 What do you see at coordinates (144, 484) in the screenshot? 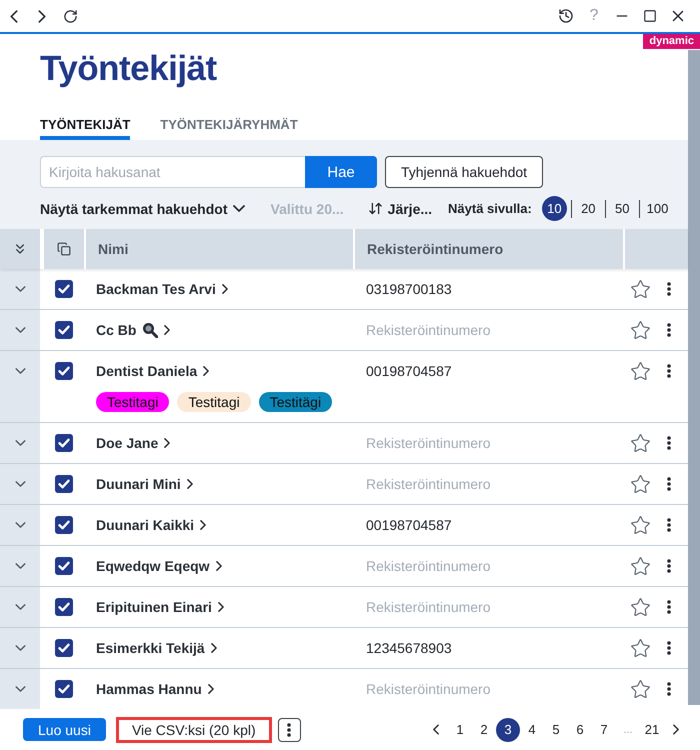
I see `employee-name-link: Duunari Mini` at bounding box center [144, 484].